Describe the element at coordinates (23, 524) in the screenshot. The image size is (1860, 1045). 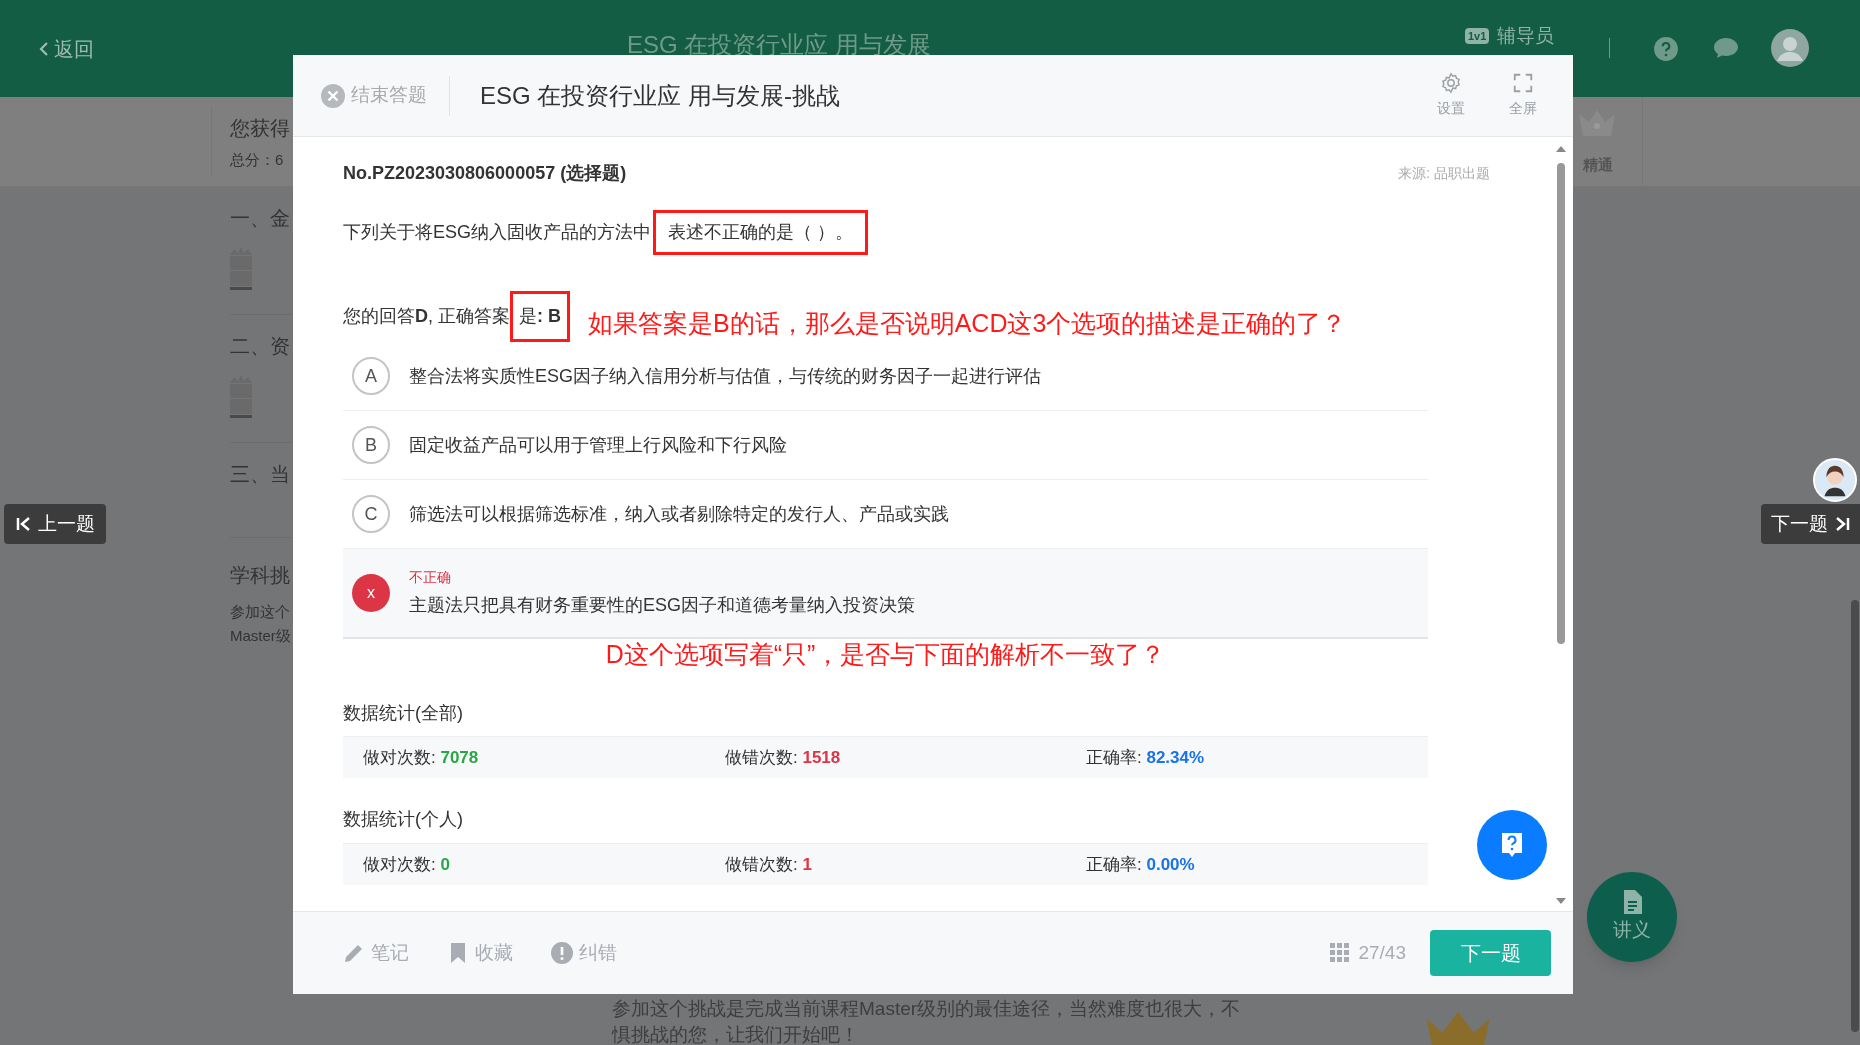
I see `skip-back-icon` at that location.